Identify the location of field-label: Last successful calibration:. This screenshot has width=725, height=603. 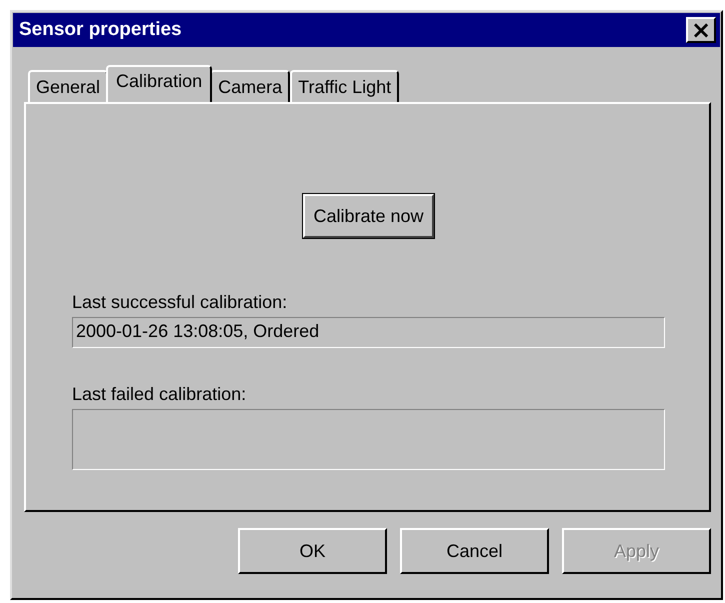
(180, 302).